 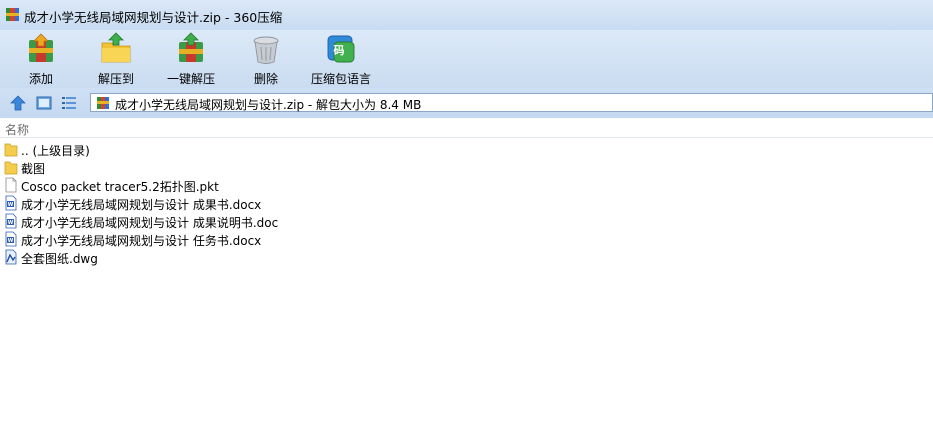 What do you see at coordinates (41, 47) in the screenshot?
I see `add-archive-icon` at bounding box center [41, 47].